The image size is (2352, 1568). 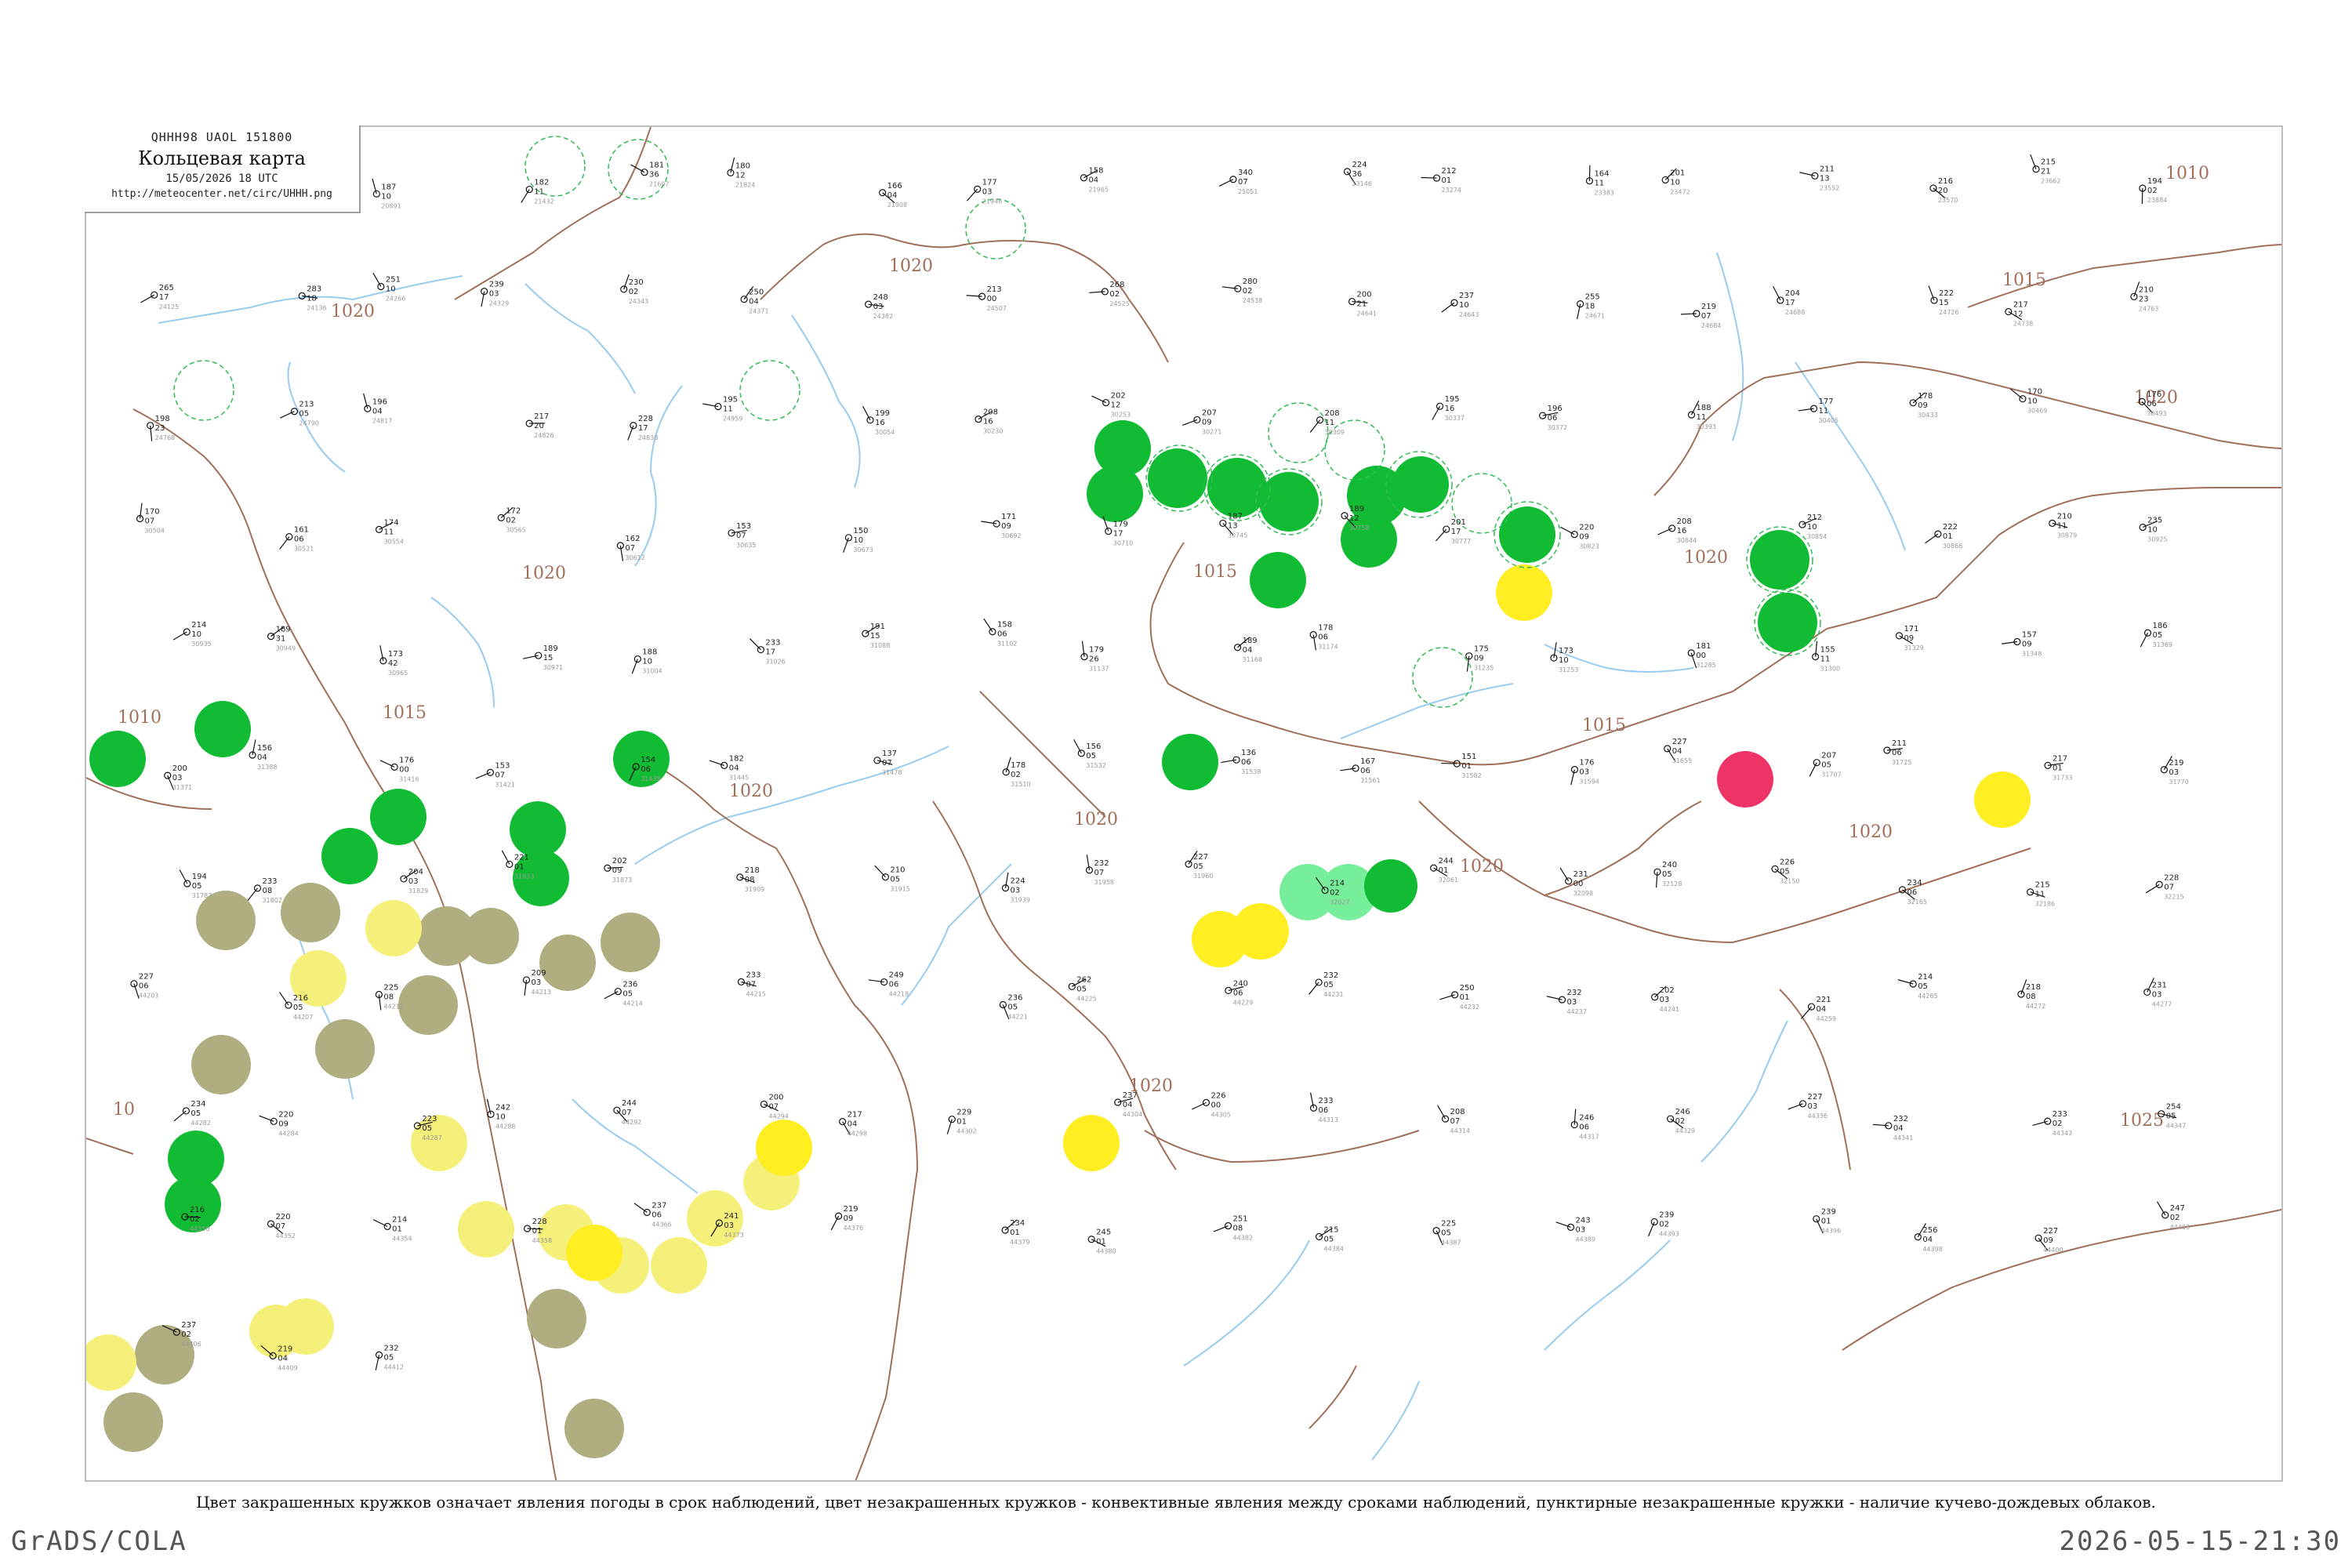 I want to click on station-plot: 20003 31371, so click(x=178, y=777).